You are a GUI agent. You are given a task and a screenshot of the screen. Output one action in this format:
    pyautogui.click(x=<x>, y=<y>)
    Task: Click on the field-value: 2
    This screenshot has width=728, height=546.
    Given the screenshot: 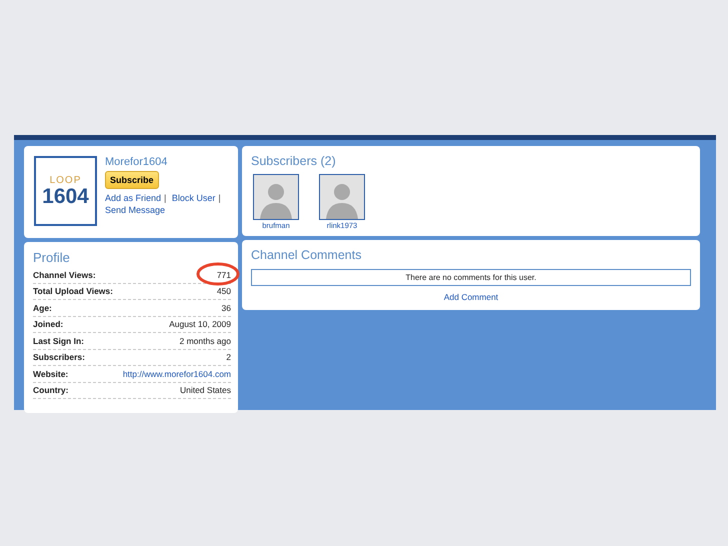 What is the action you would take?
    pyautogui.click(x=228, y=357)
    